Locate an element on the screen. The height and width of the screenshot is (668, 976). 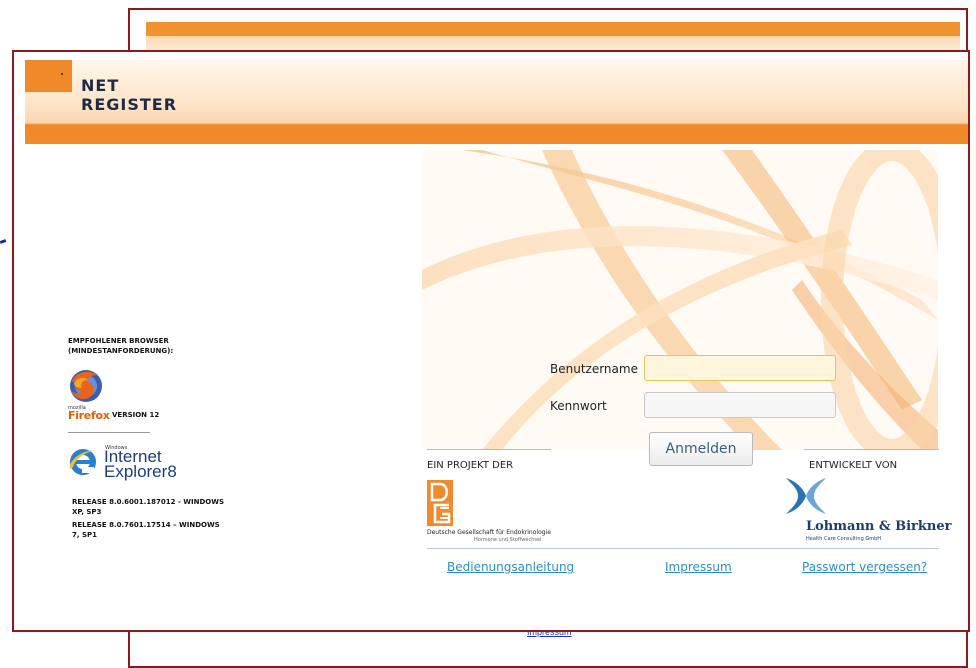
firefox-icon is located at coordinates (86, 386).